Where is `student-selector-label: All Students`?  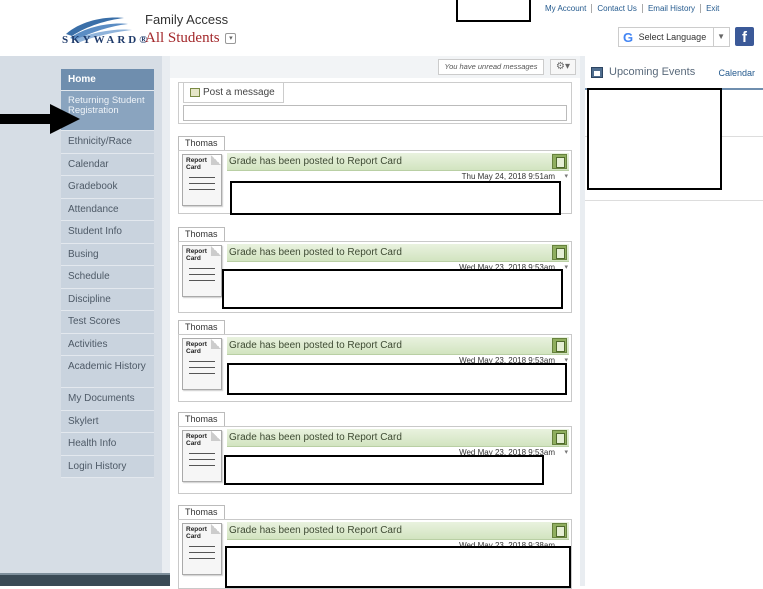
student-selector-label: All Students is located at coordinates (182, 38).